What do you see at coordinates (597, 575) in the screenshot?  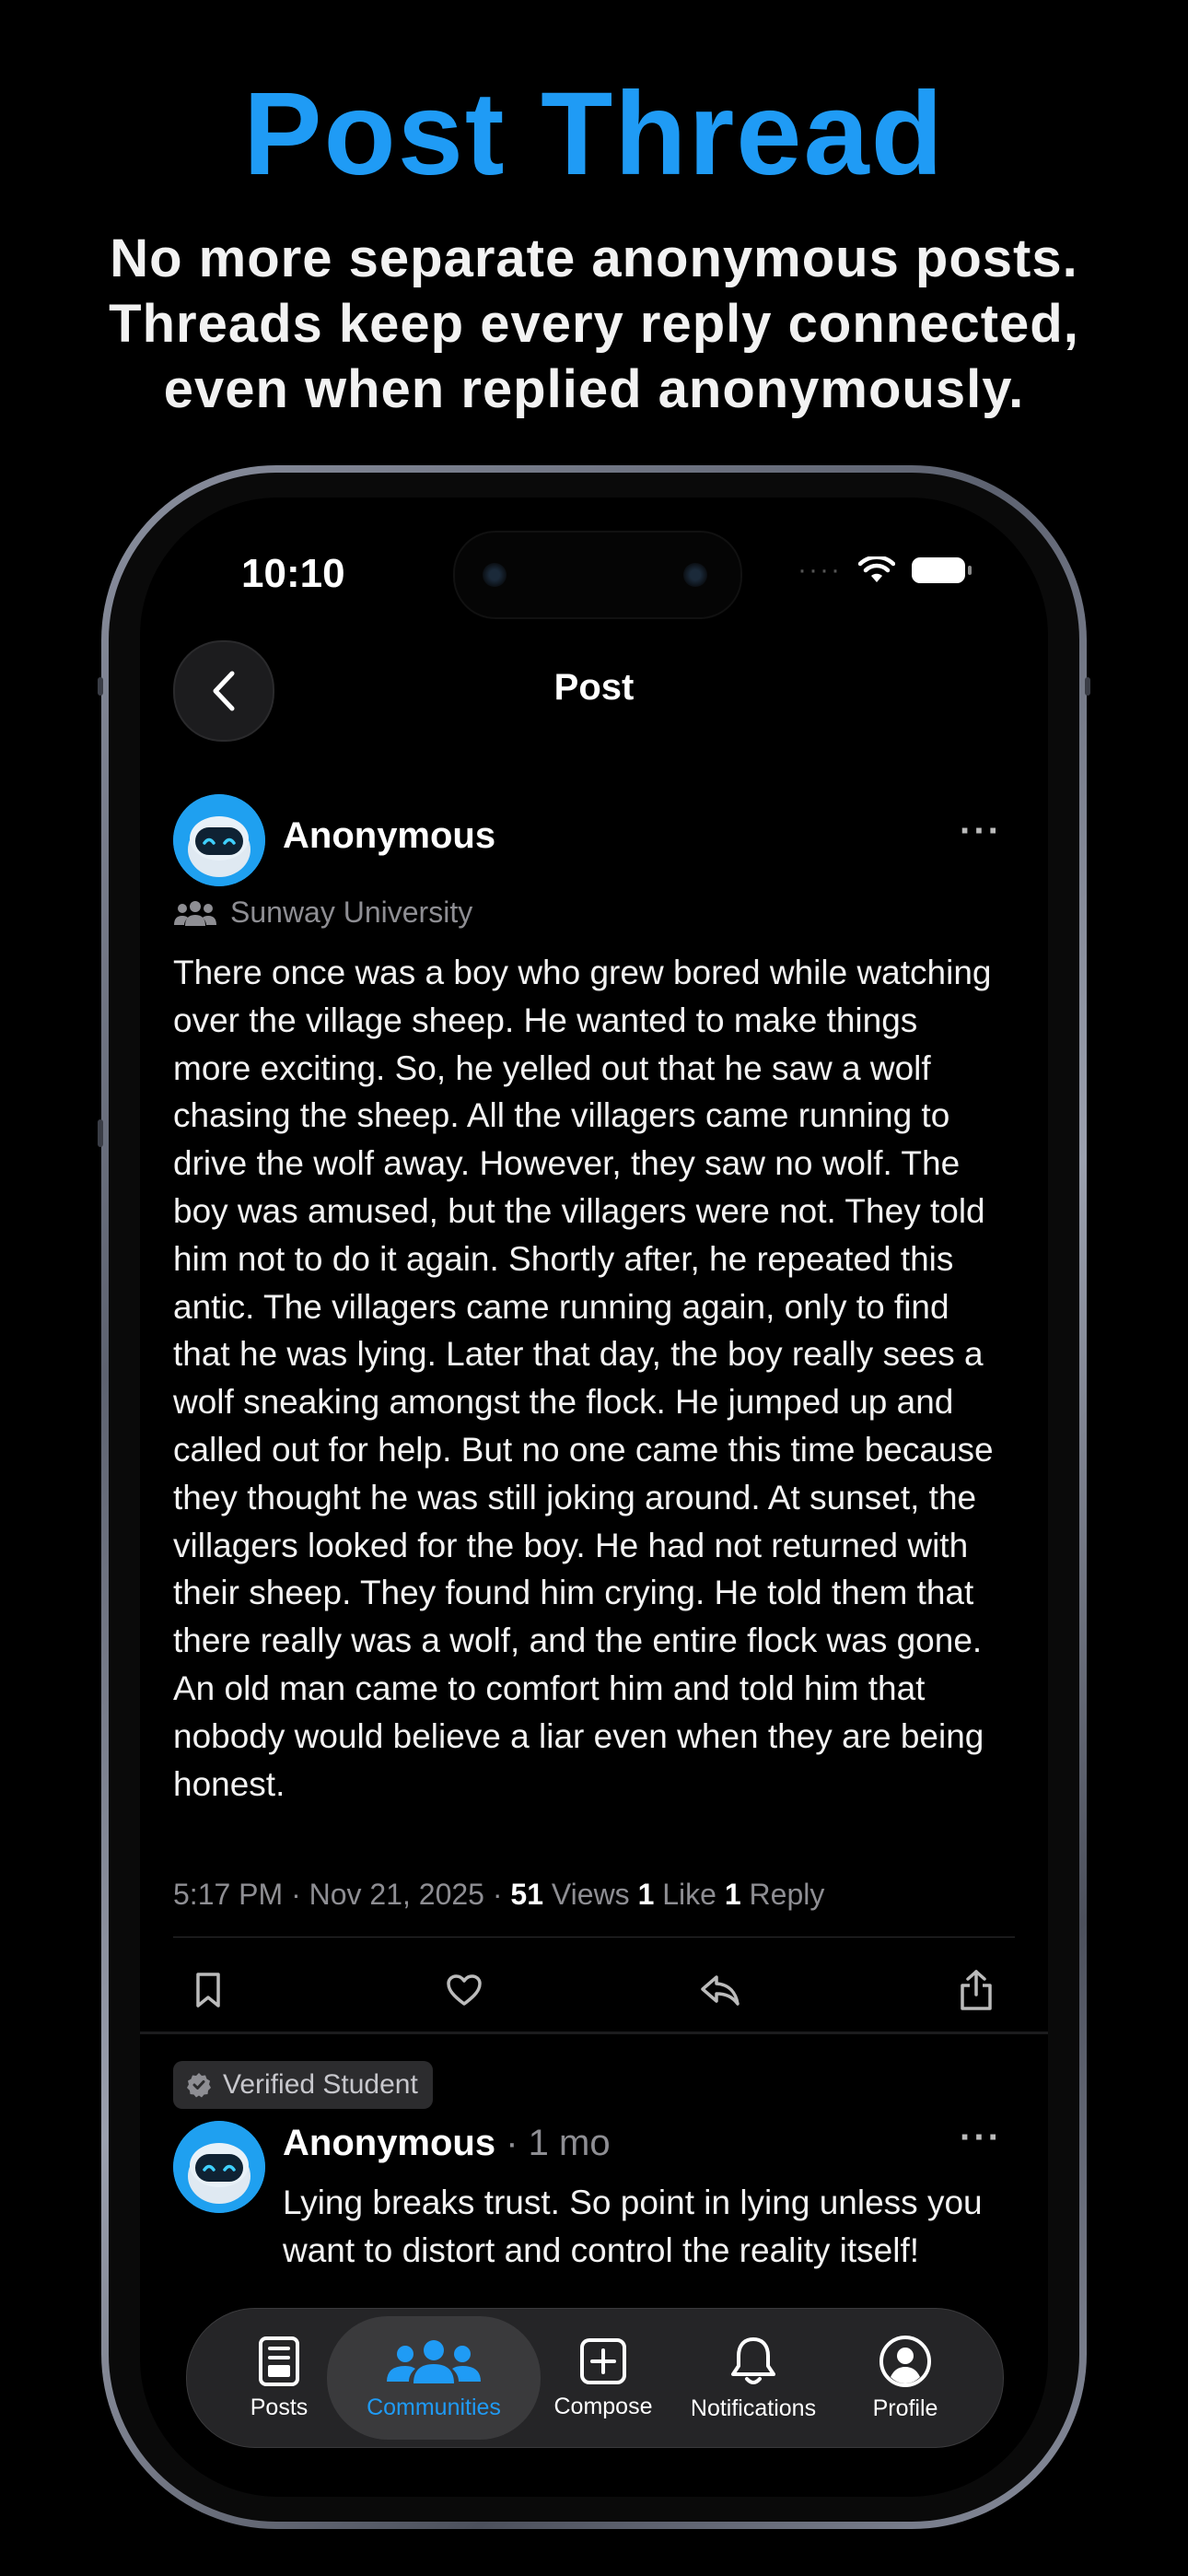 I see `dynamic-island` at bounding box center [597, 575].